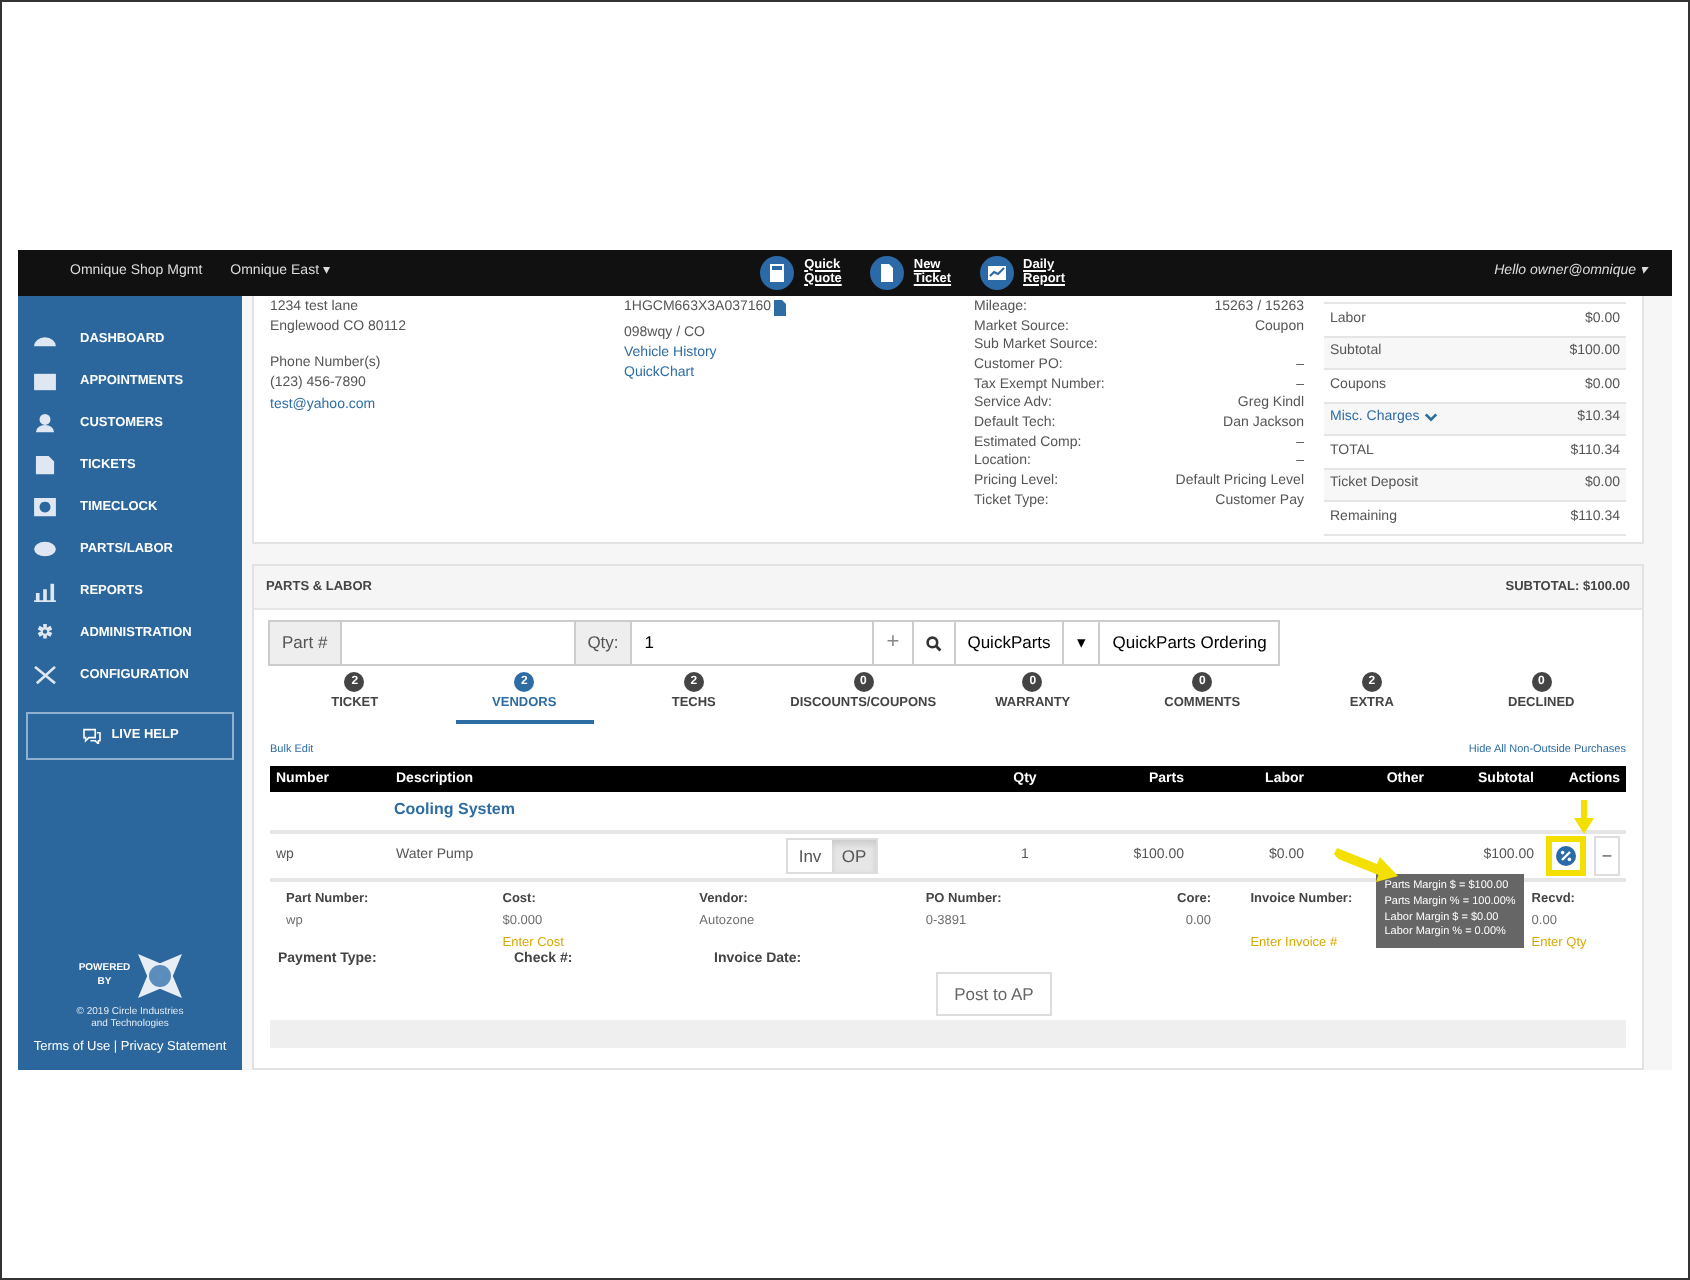 The height and width of the screenshot is (1280, 1690). I want to click on part-number-field, so click(457, 643).